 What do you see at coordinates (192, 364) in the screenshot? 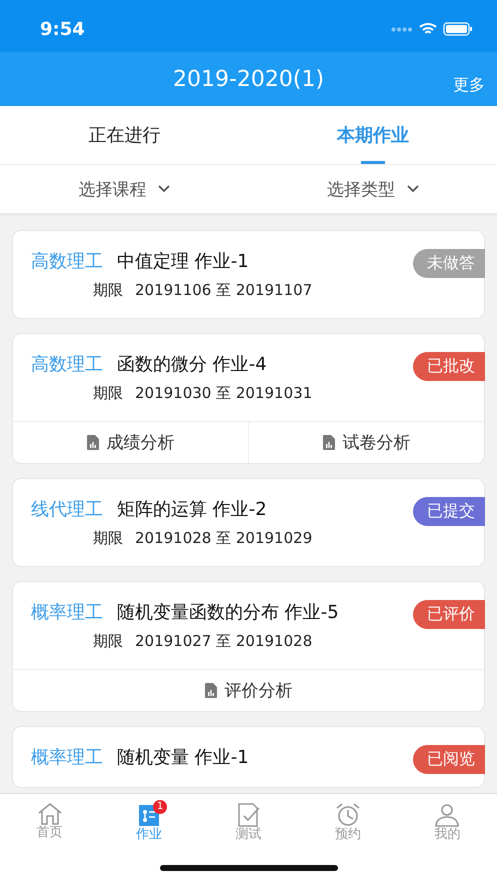
I see `assignment-title: 函数的微分 作业-4` at bounding box center [192, 364].